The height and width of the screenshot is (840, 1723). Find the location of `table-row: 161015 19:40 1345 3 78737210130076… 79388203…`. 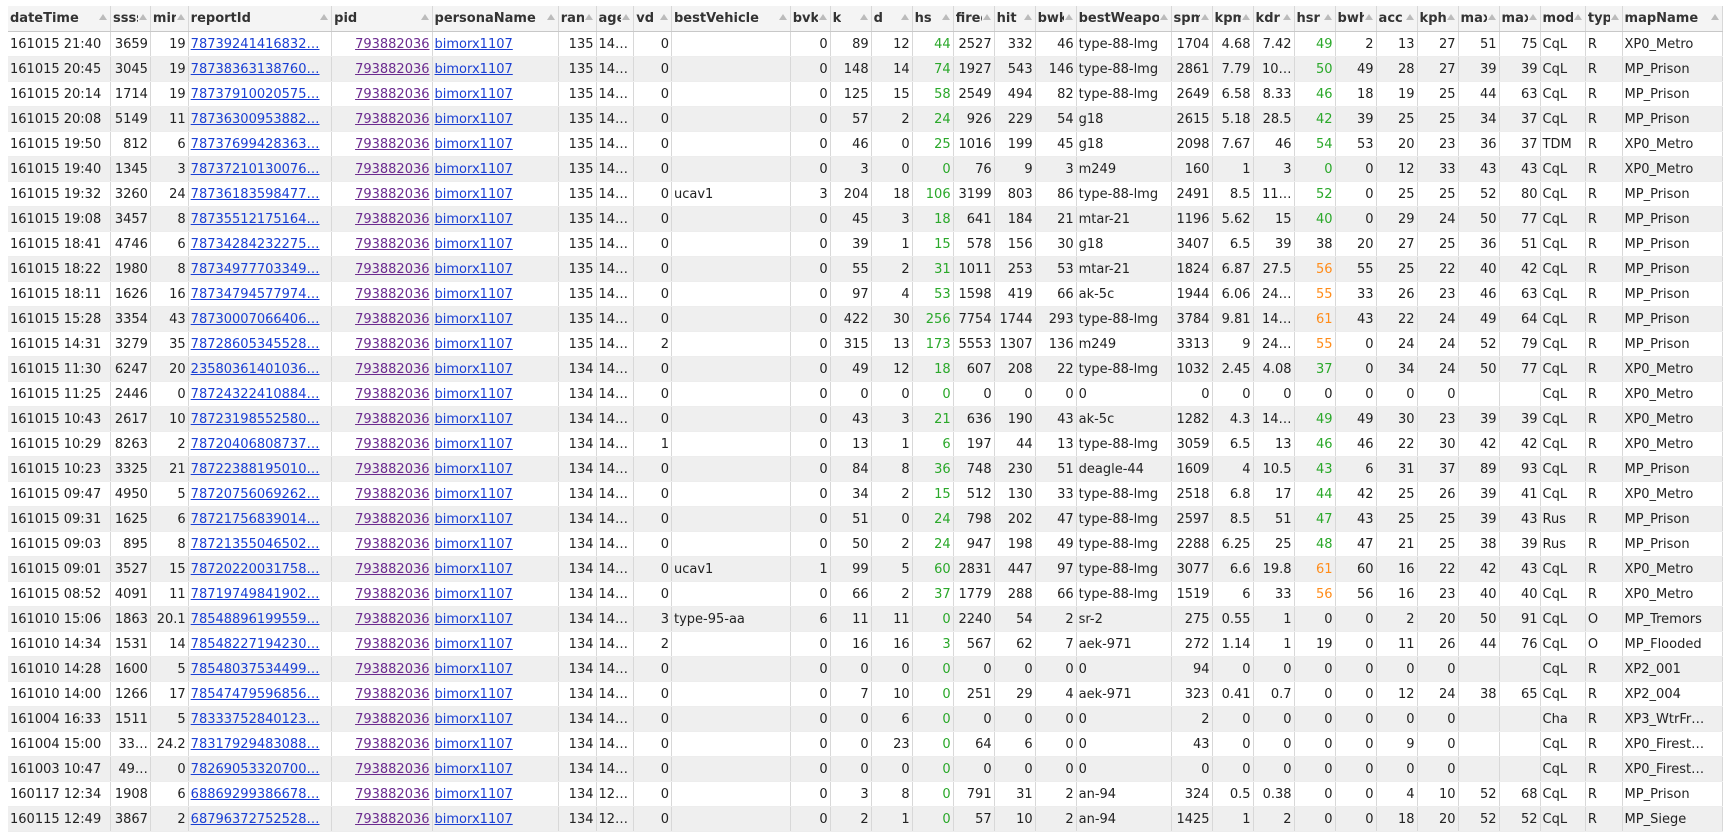

table-row: 161015 19:40 1345 3 78737210130076… 79388203… is located at coordinates (865, 169).